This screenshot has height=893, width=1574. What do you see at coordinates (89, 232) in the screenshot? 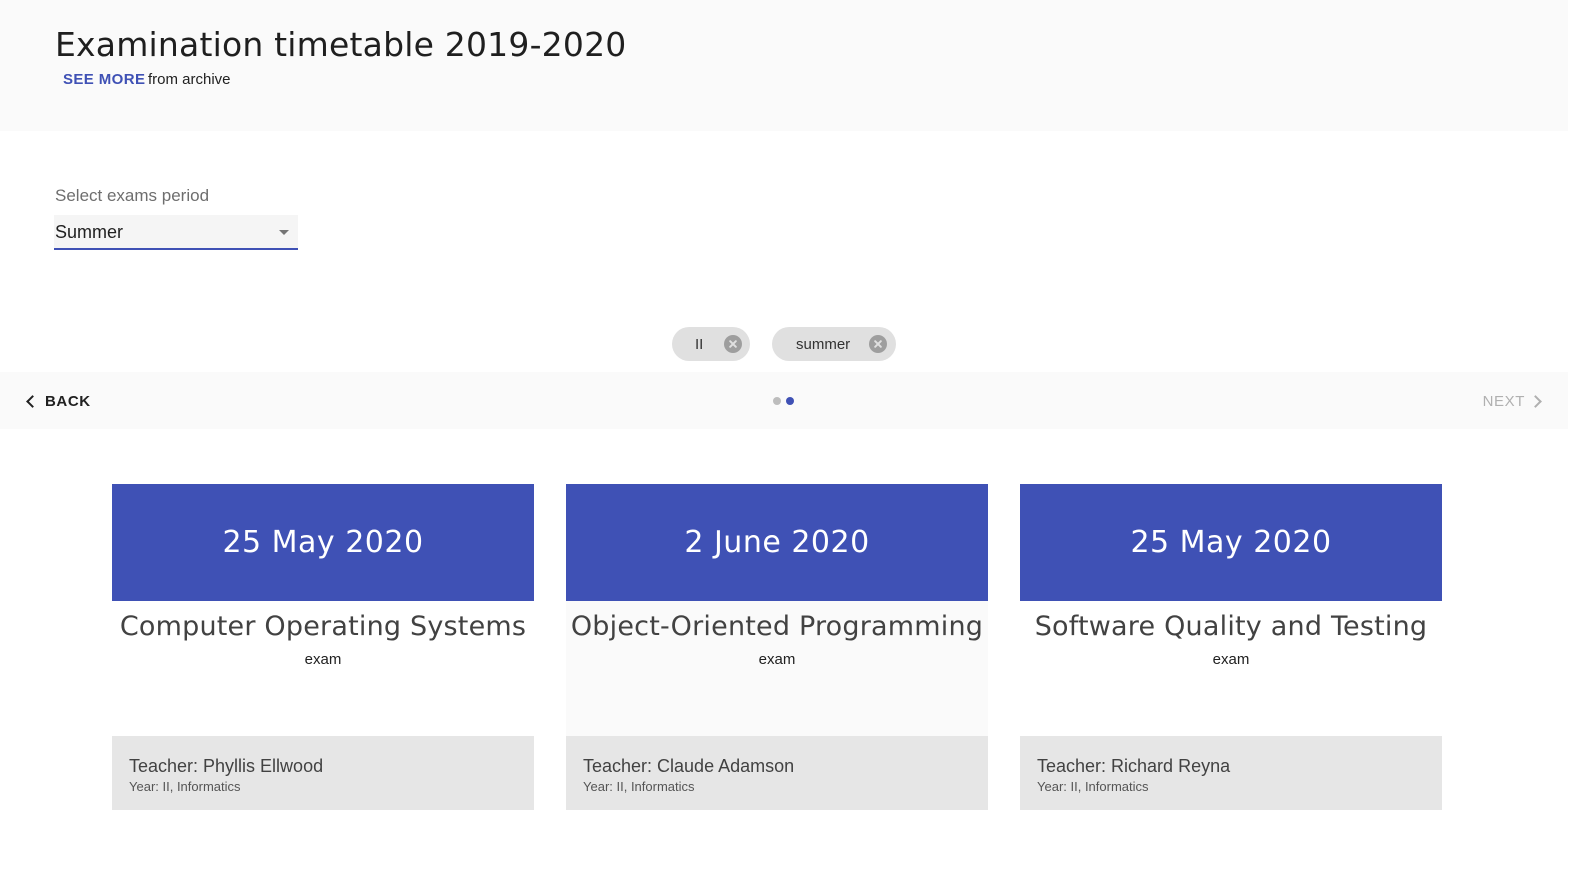
I see `period-select-value: Summer` at bounding box center [89, 232].